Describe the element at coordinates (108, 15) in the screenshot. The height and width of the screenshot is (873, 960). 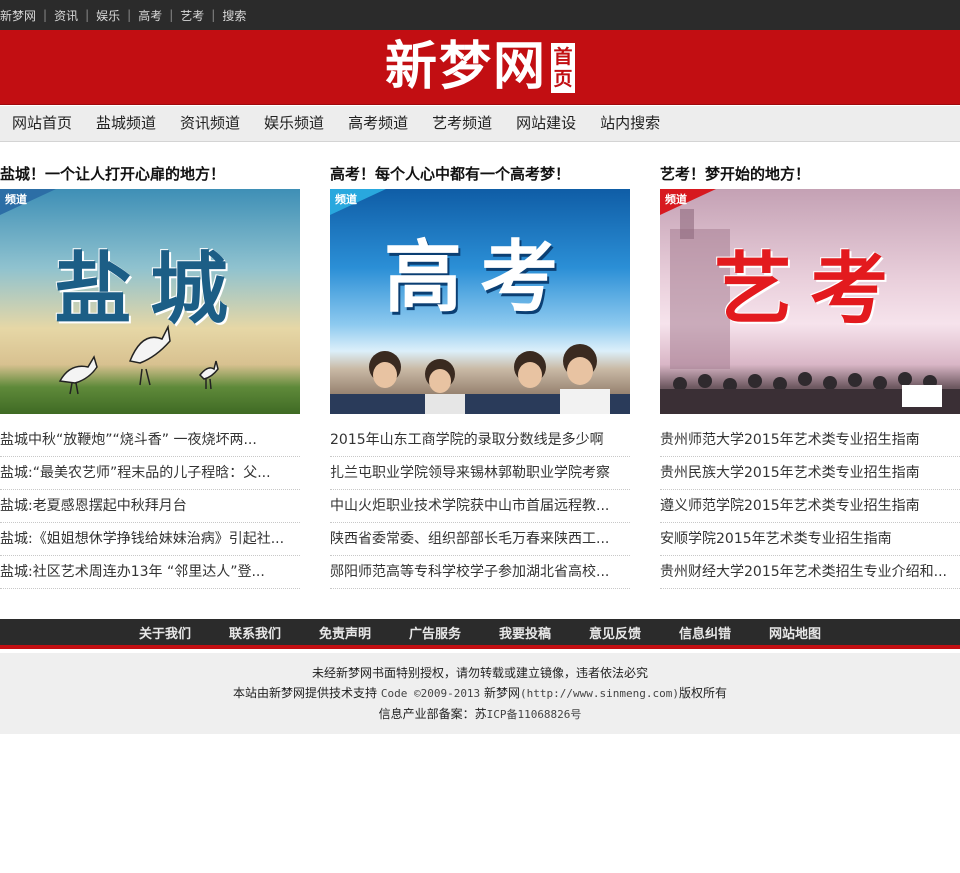
I see `top-link-entertainment: 娱乐` at that location.